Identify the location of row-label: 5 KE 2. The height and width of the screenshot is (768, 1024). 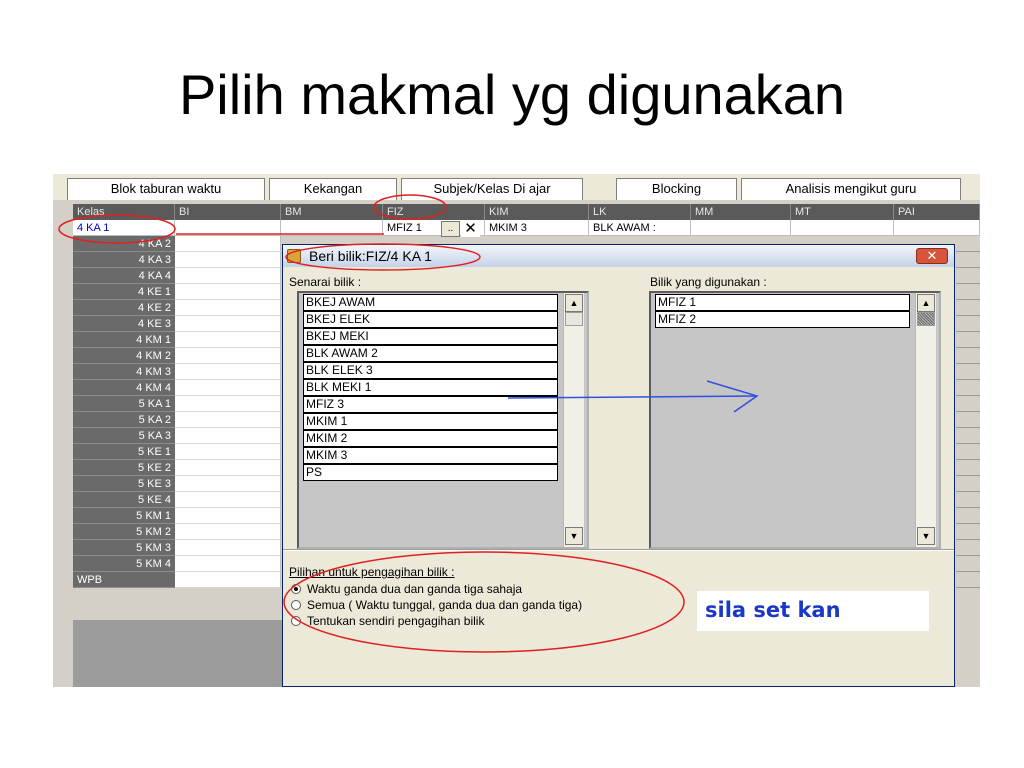
(124, 468).